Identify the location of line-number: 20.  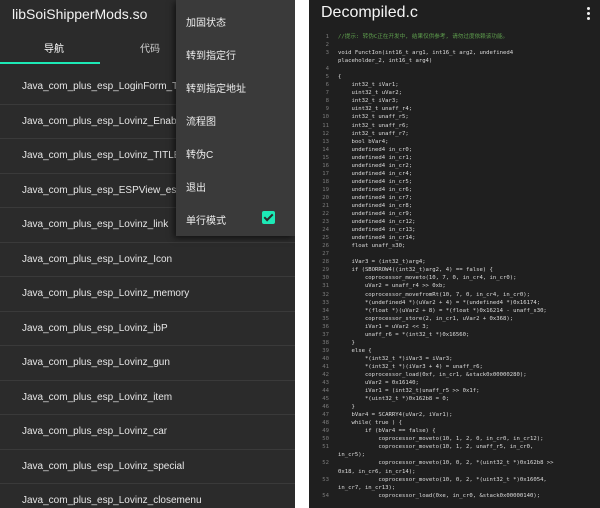
(325, 197).